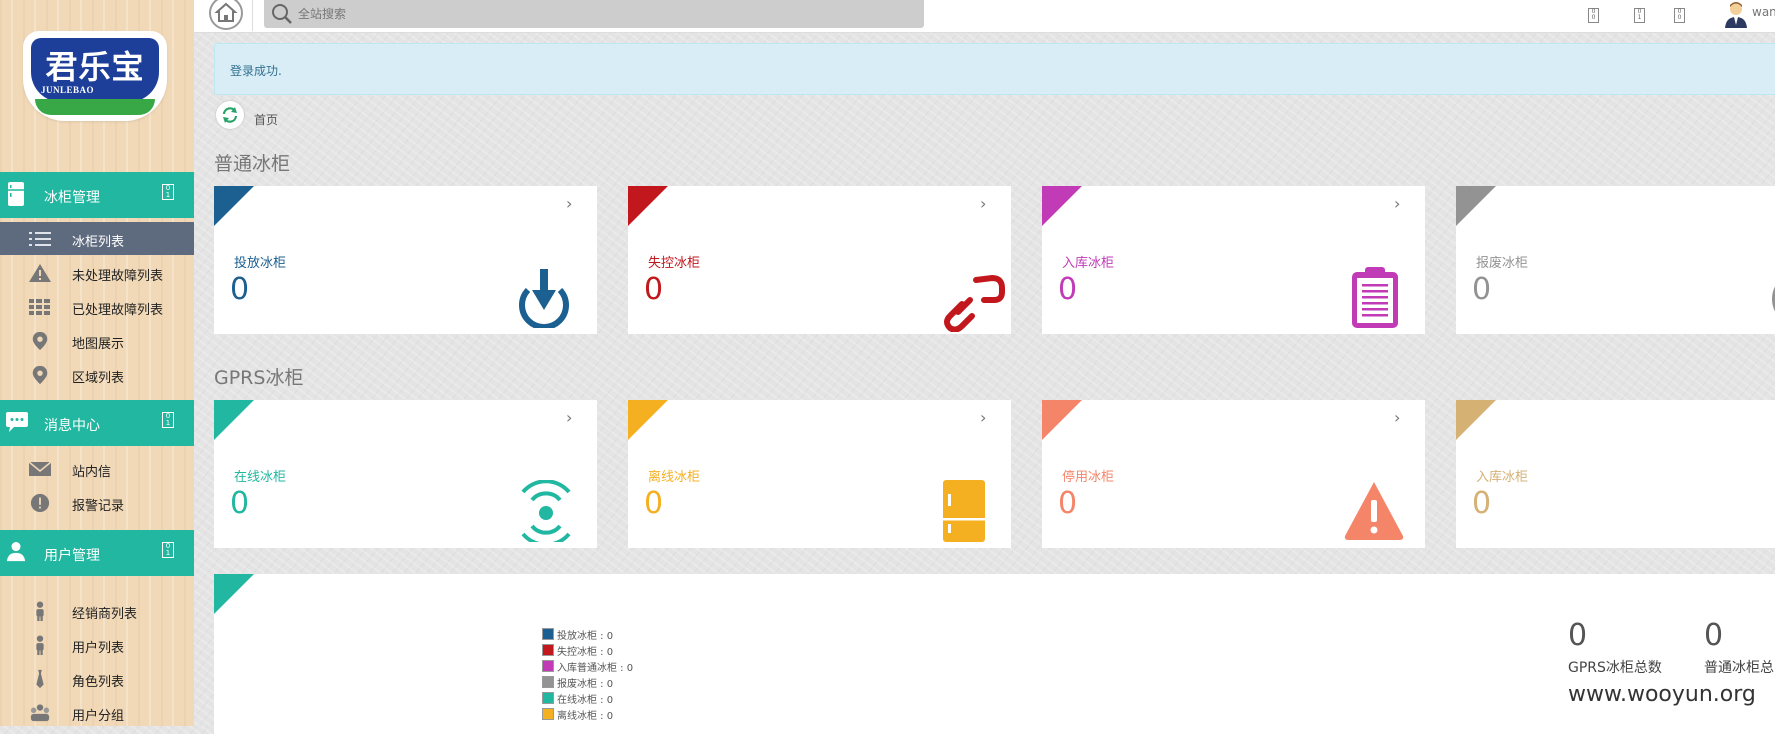  What do you see at coordinates (974, 303) in the screenshot?
I see `broken-link-icon` at bounding box center [974, 303].